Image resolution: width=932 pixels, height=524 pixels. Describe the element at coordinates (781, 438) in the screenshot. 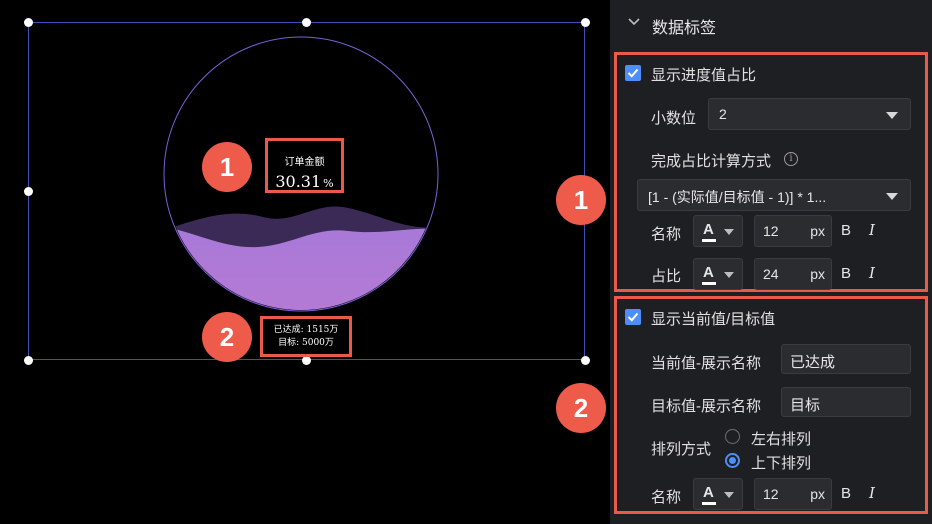

I see `layout-option-horizontal: 左右排列` at that location.